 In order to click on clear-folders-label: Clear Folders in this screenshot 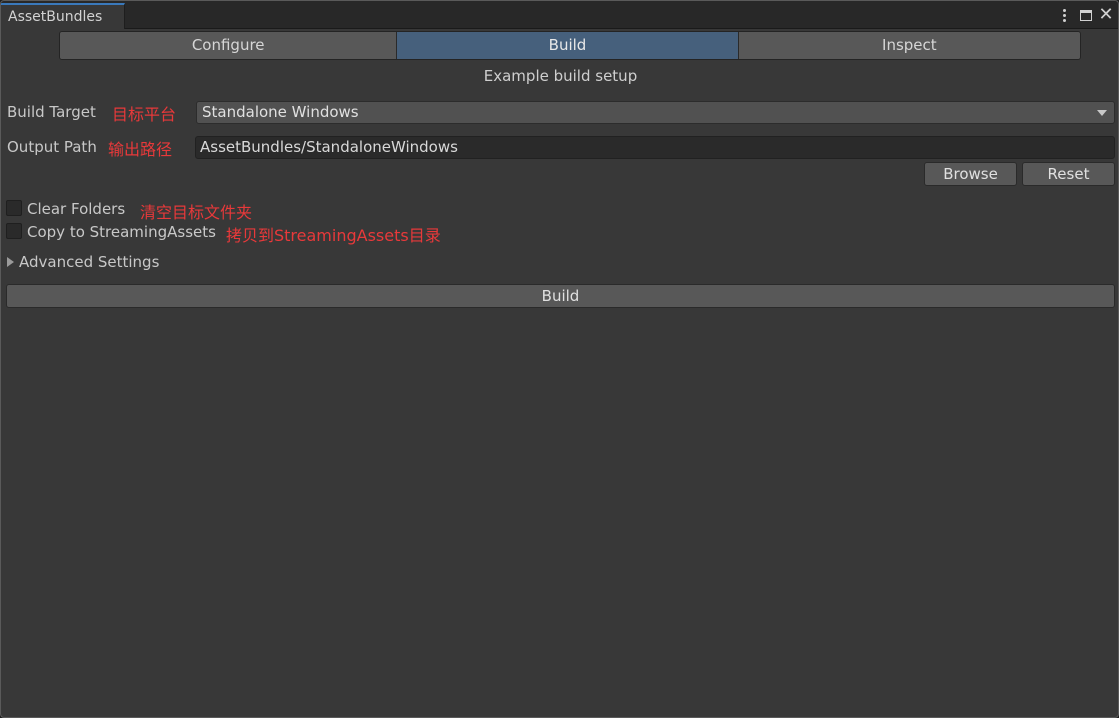, I will do `click(76, 209)`.